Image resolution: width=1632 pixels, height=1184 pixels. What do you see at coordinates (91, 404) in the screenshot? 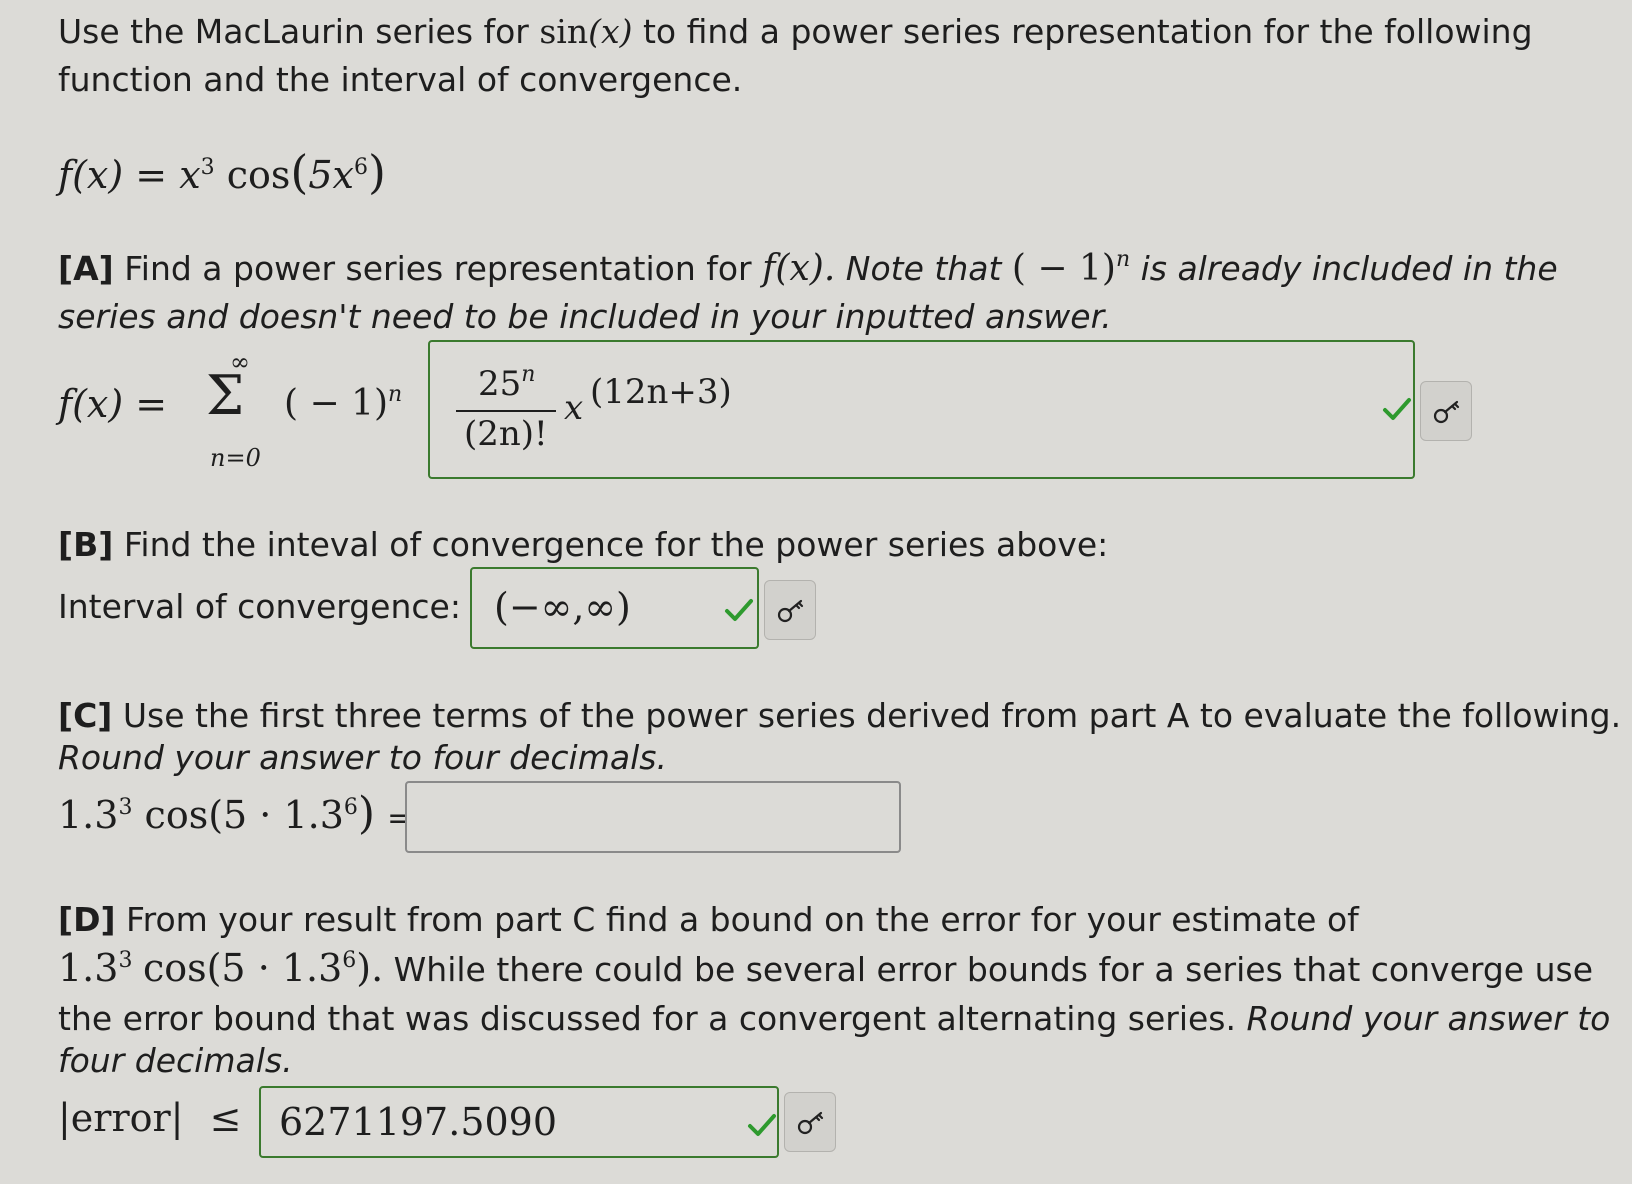
I see `series-fx: f(x)` at bounding box center [91, 404].